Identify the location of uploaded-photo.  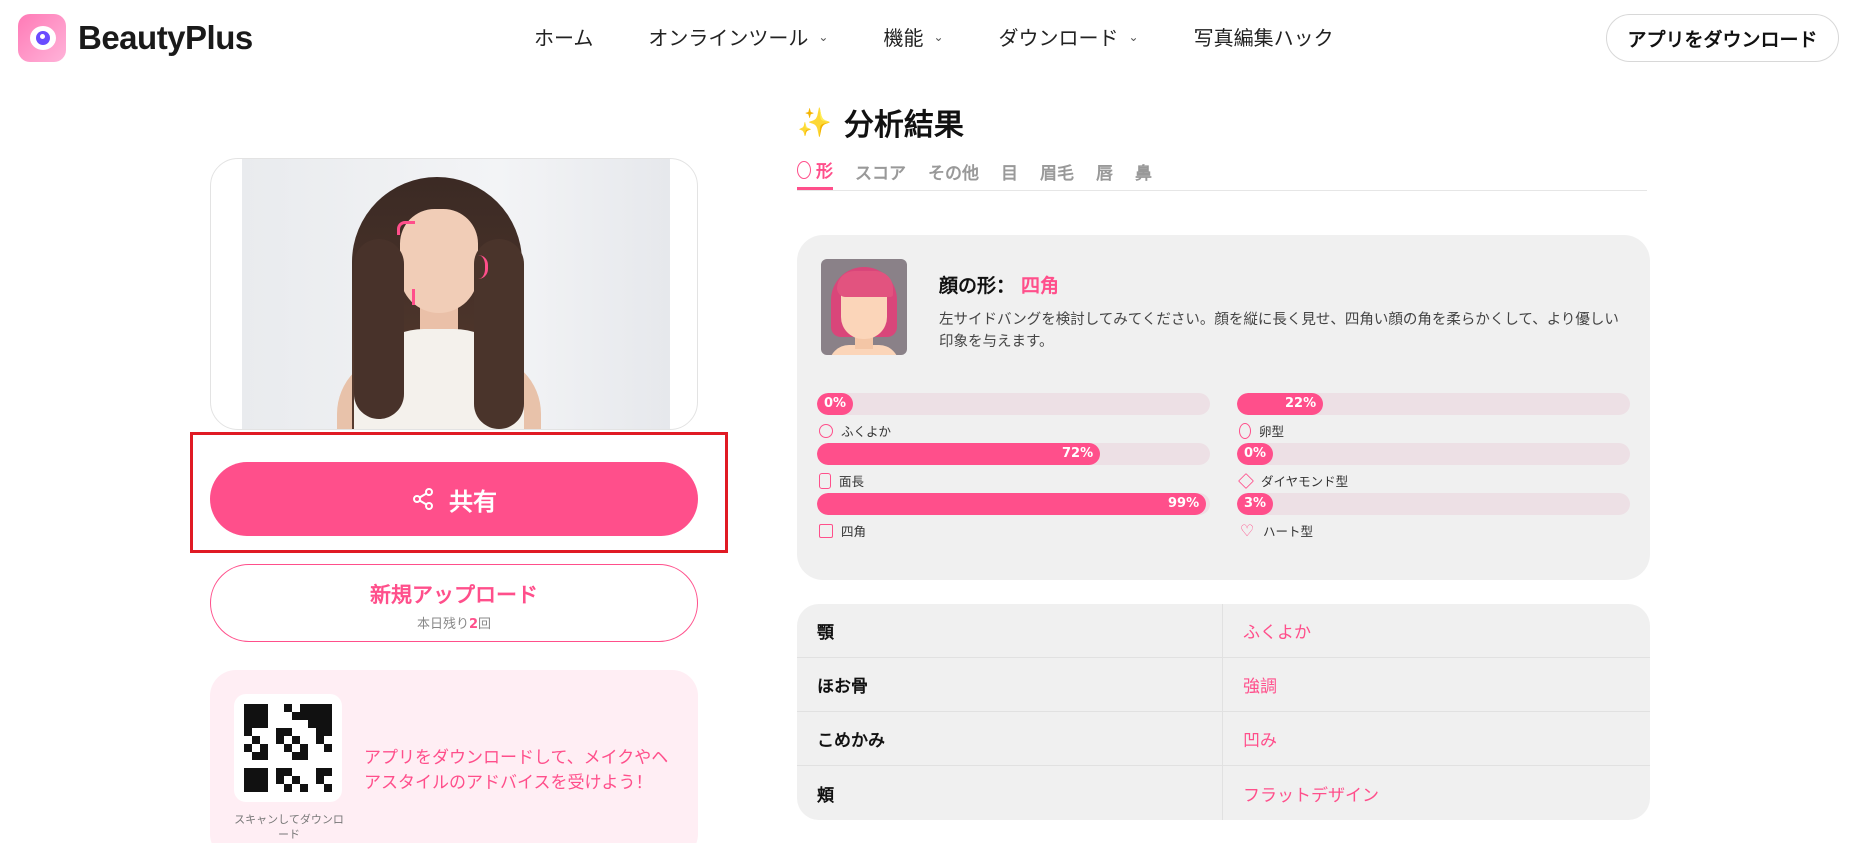
(456, 294).